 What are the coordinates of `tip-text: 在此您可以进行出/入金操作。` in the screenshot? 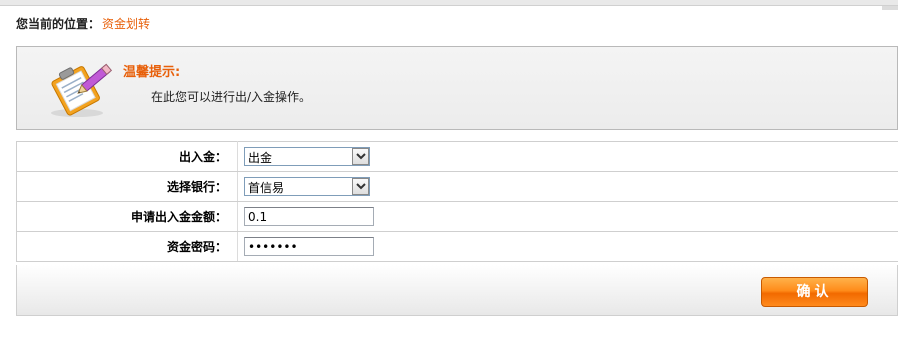 It's located at (231, 97).